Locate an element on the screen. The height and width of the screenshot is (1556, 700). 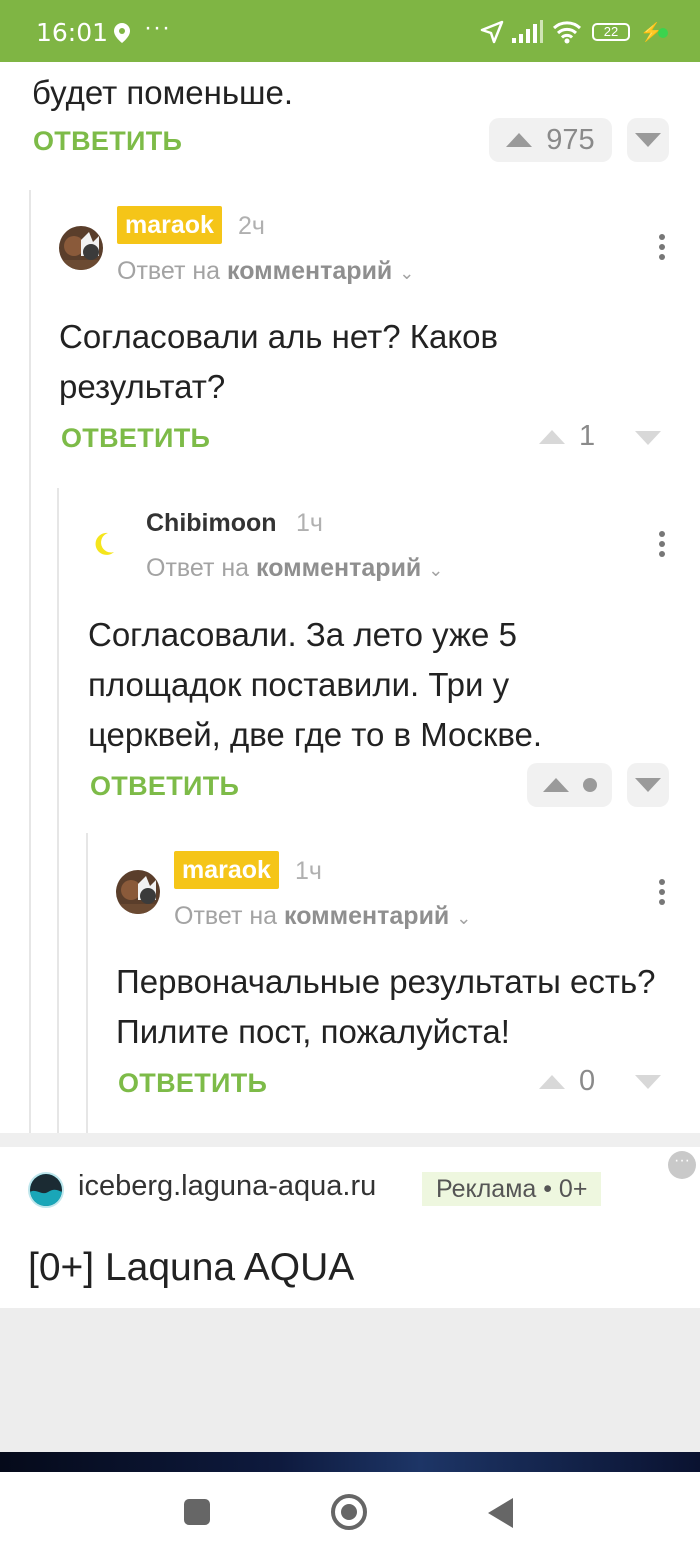
vote-hidden-dot is located at coordinates (589, 785).